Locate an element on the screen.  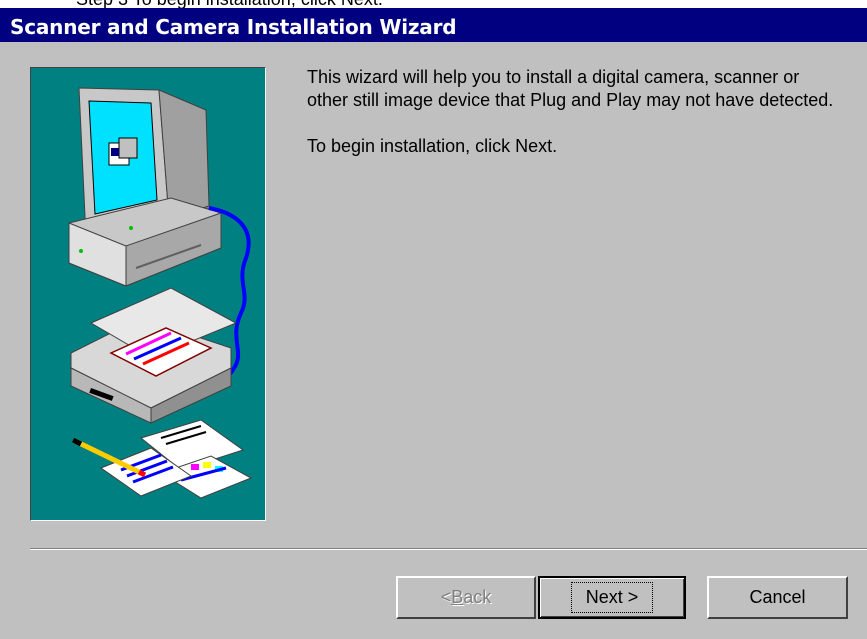
back-button-prefix: < is located at coordinates (446, 597).